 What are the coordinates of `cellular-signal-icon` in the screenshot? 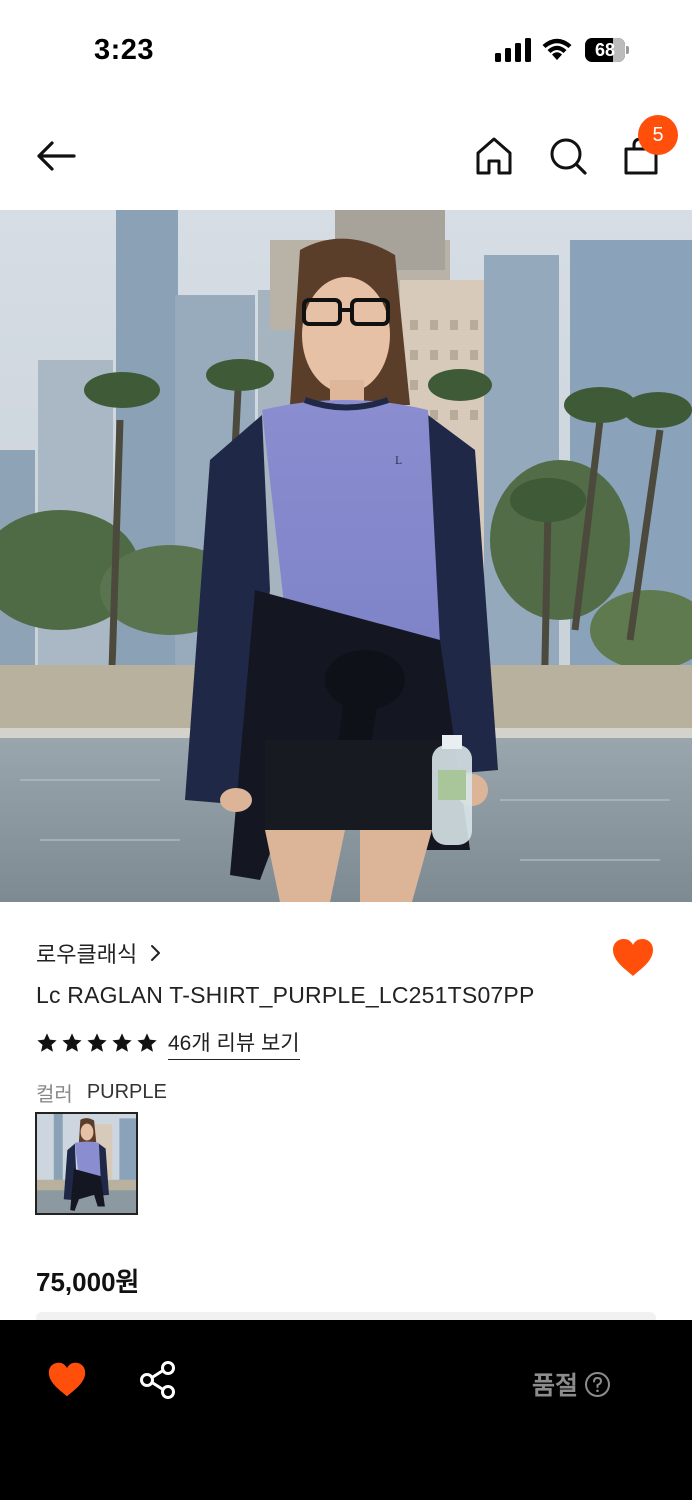 It's located at (513, 50).